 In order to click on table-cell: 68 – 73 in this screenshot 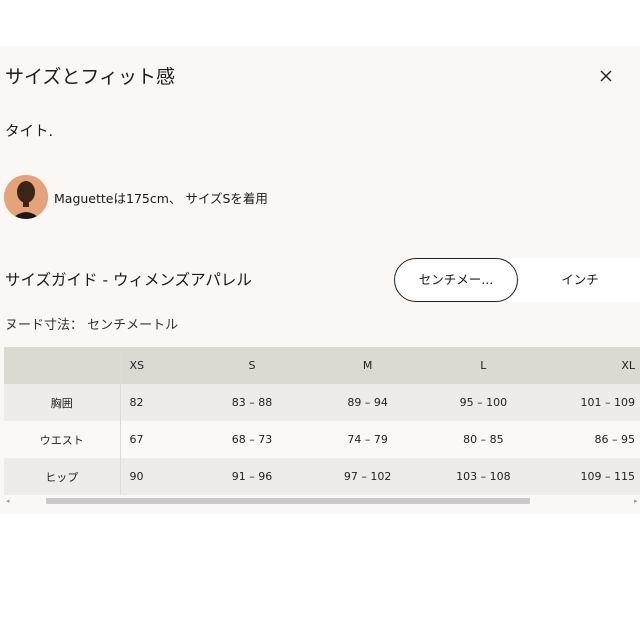, I will do `click(252, 439)`.